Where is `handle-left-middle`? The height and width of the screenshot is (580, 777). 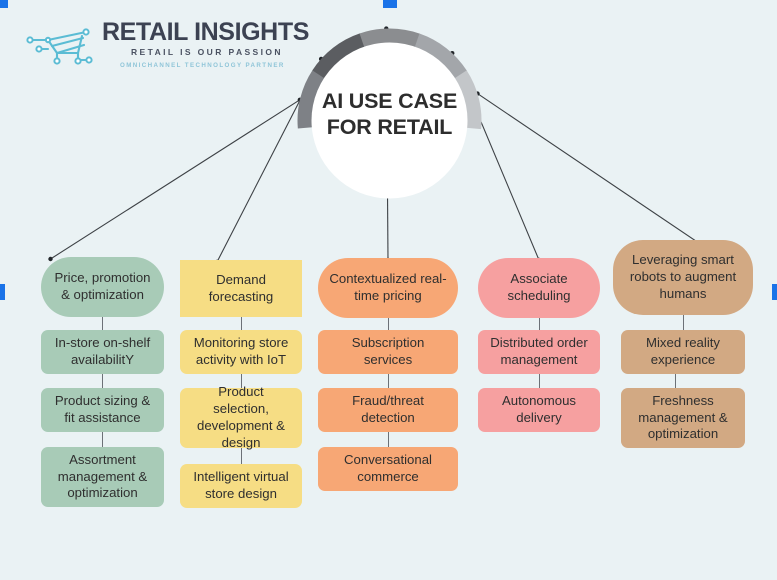 handle-left-middle is located at coordinates (2, 292).